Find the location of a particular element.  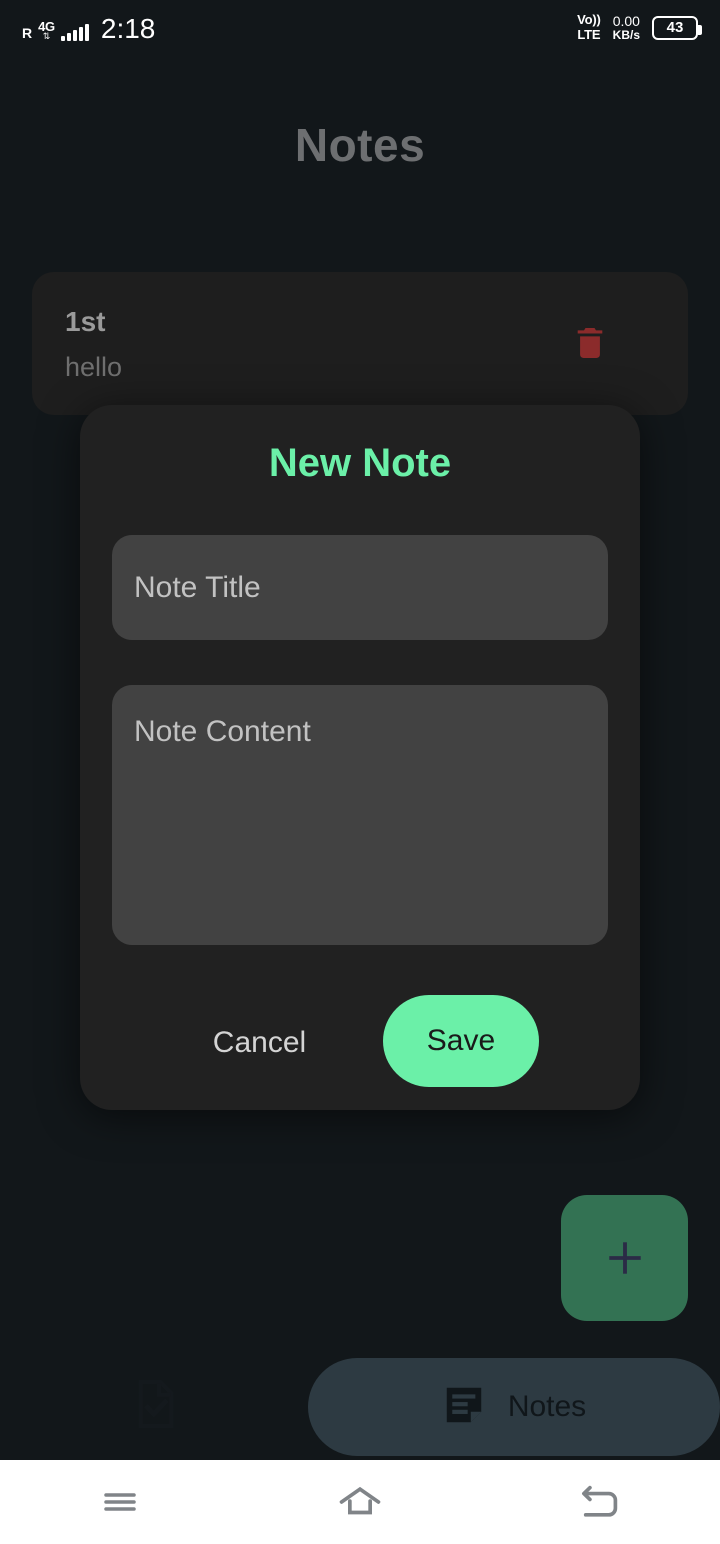

sidebar-item-notes: Notes is located at coordinates (514, 1407).